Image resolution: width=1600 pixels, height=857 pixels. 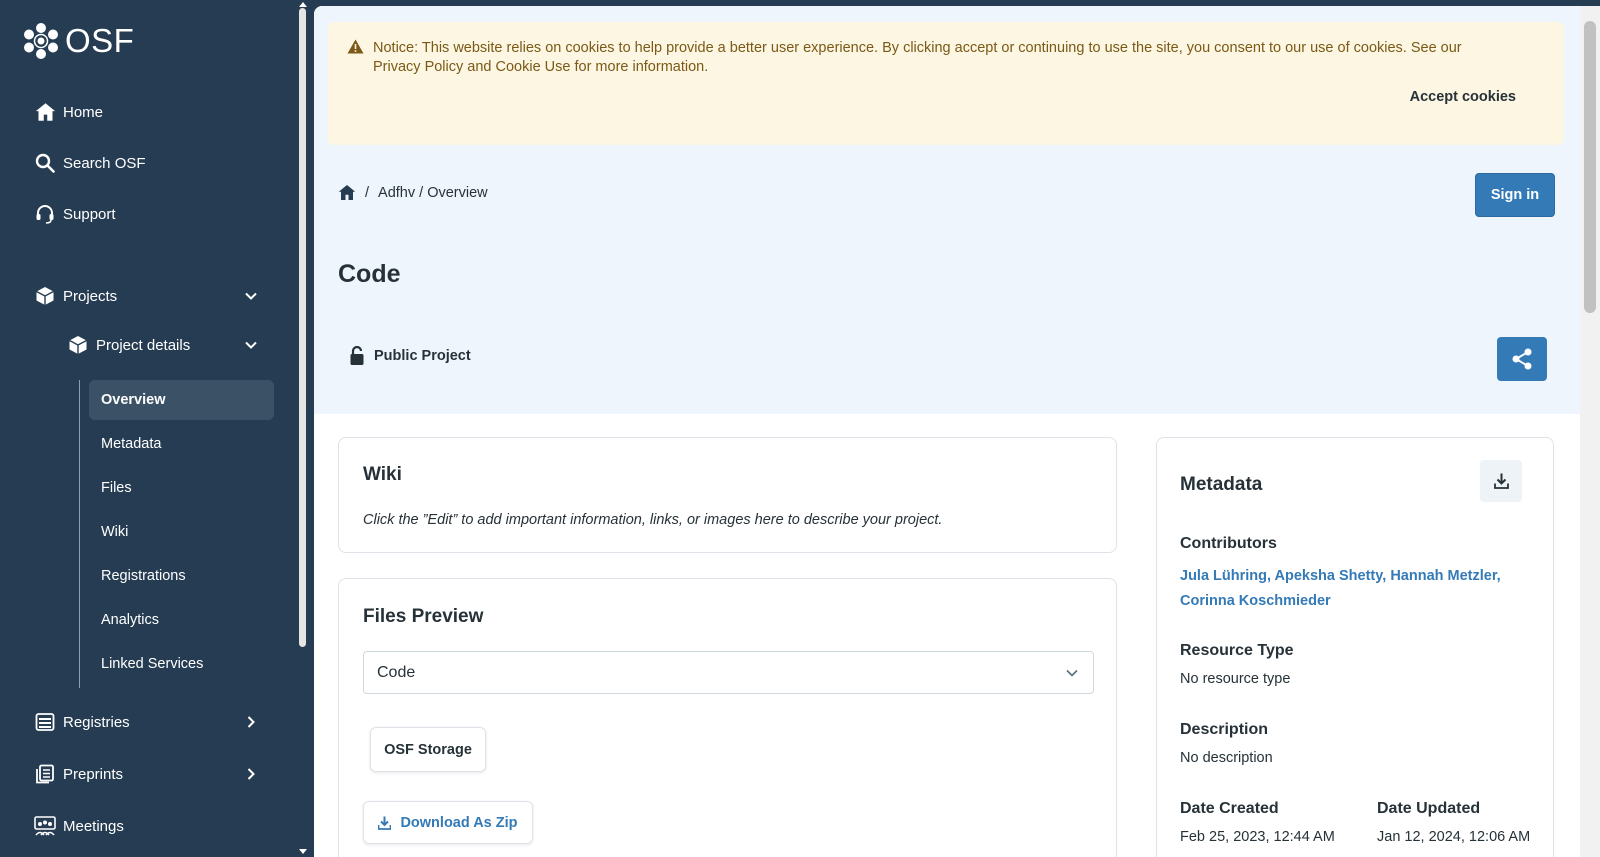 I want to click on sidebar-item-label: Meetings, so click(x=93, y=826).